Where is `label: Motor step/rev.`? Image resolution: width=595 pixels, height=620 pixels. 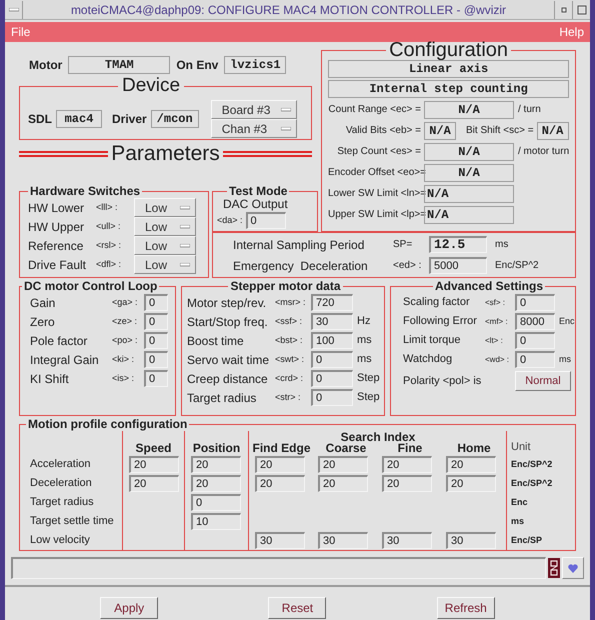
label: Motor step/rev. is located at coordinates (227, 303).